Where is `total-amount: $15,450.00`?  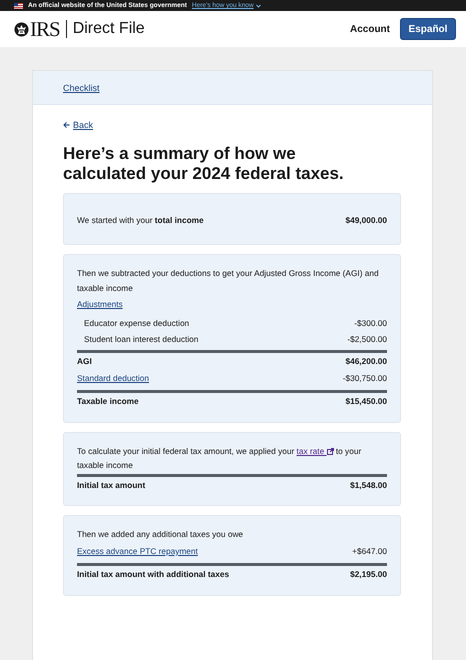
total-amount: $15,450.00 is located at coordinates (366, 401).